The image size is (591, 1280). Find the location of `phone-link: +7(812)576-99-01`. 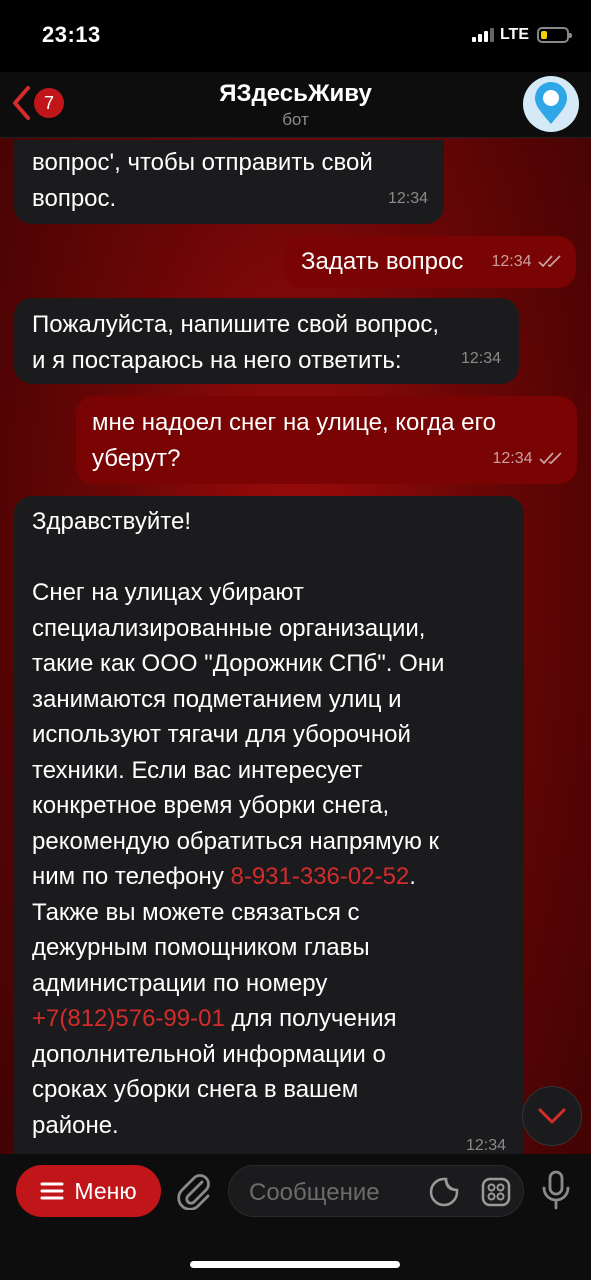

phone-link: +7(812)576-99-01 is located at coordinates (128, 1018).